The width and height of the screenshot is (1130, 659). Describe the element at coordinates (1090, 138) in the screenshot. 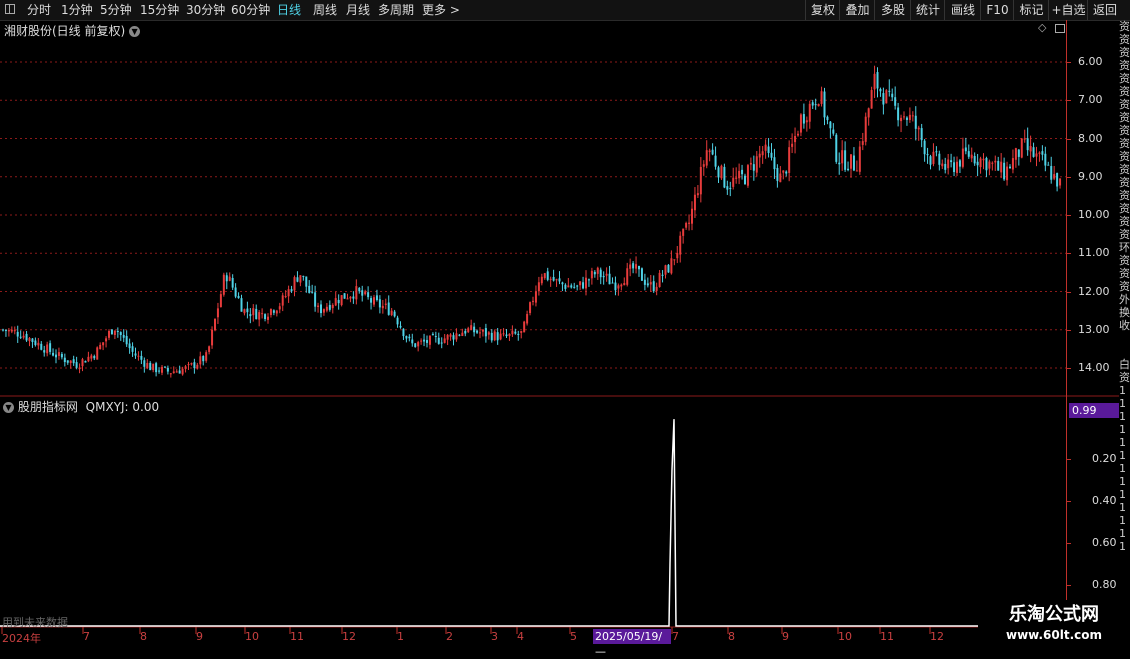

I see `y-tick-label: 8.00` at that location.